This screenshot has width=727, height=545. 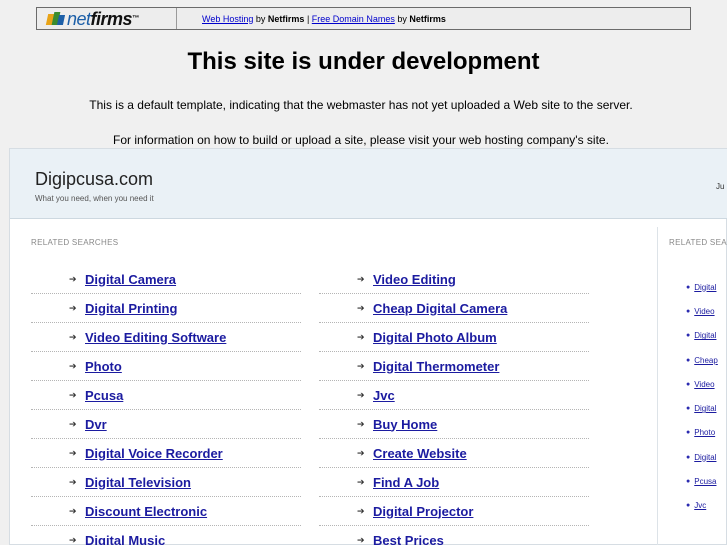 What do you see at coordinates (353, 19) in the screenshot?
I see `free-domain-names-link: Free Domain Names` at bounding box center [353, 19].